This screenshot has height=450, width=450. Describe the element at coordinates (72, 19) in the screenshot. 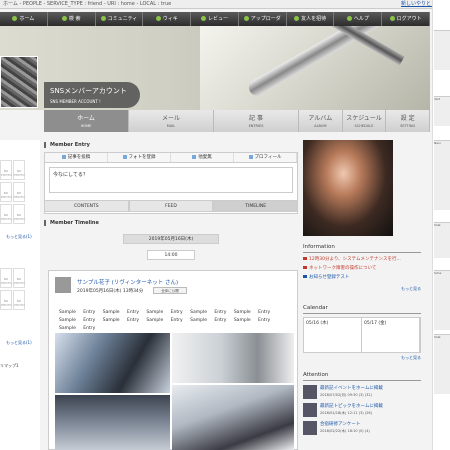

I see `gnav-search: 検 索` at that location.